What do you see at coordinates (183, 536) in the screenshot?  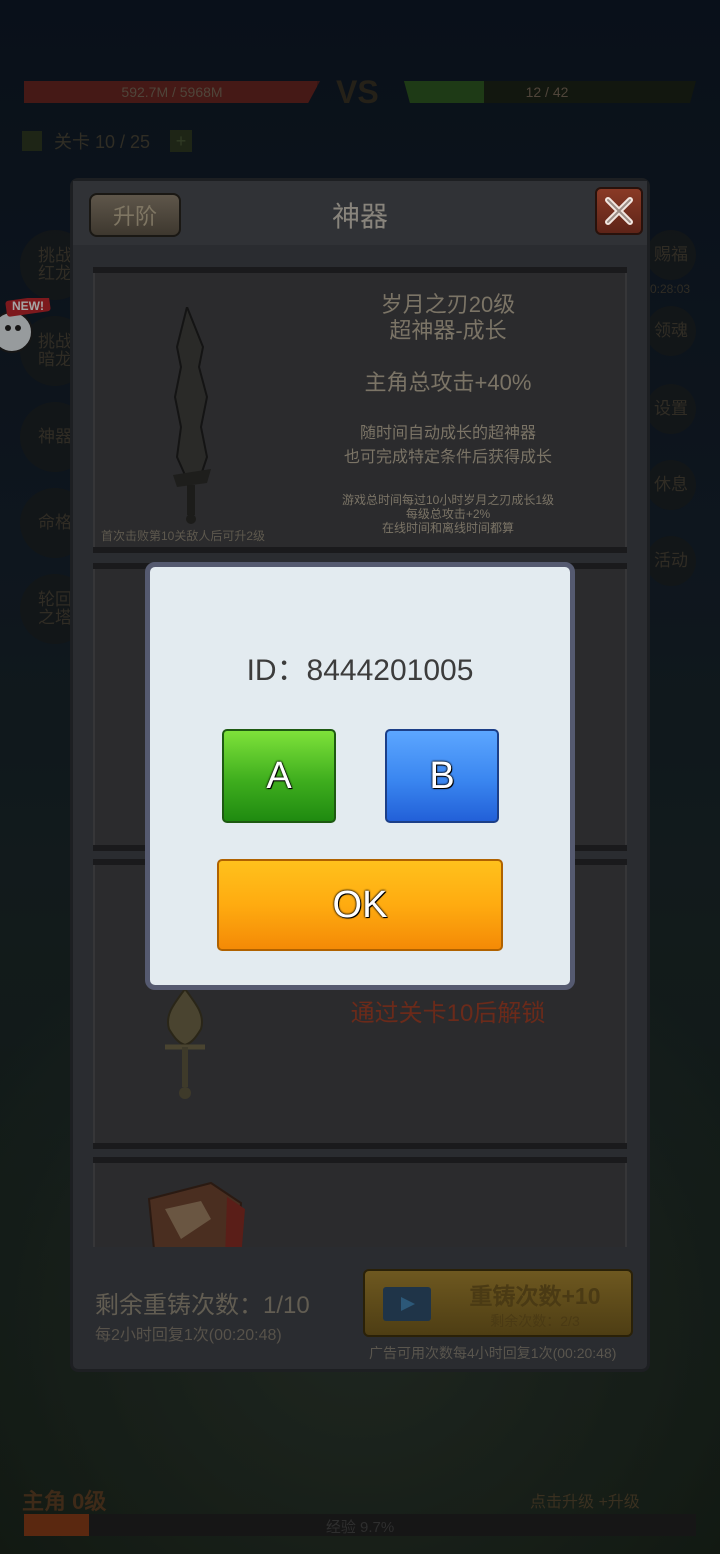 I see `unlock-tip: 首次击败第10关敌人后可升2级` at bounding box center [183, 536].